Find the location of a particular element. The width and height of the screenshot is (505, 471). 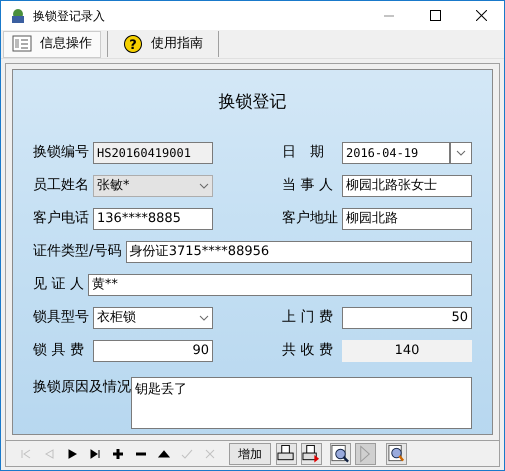

field-label: 日 期 is located at coordinates (303, 152).